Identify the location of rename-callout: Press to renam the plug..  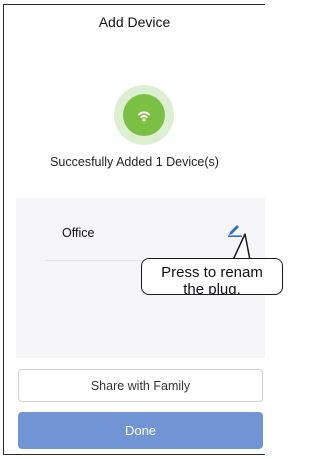
(212, 276).